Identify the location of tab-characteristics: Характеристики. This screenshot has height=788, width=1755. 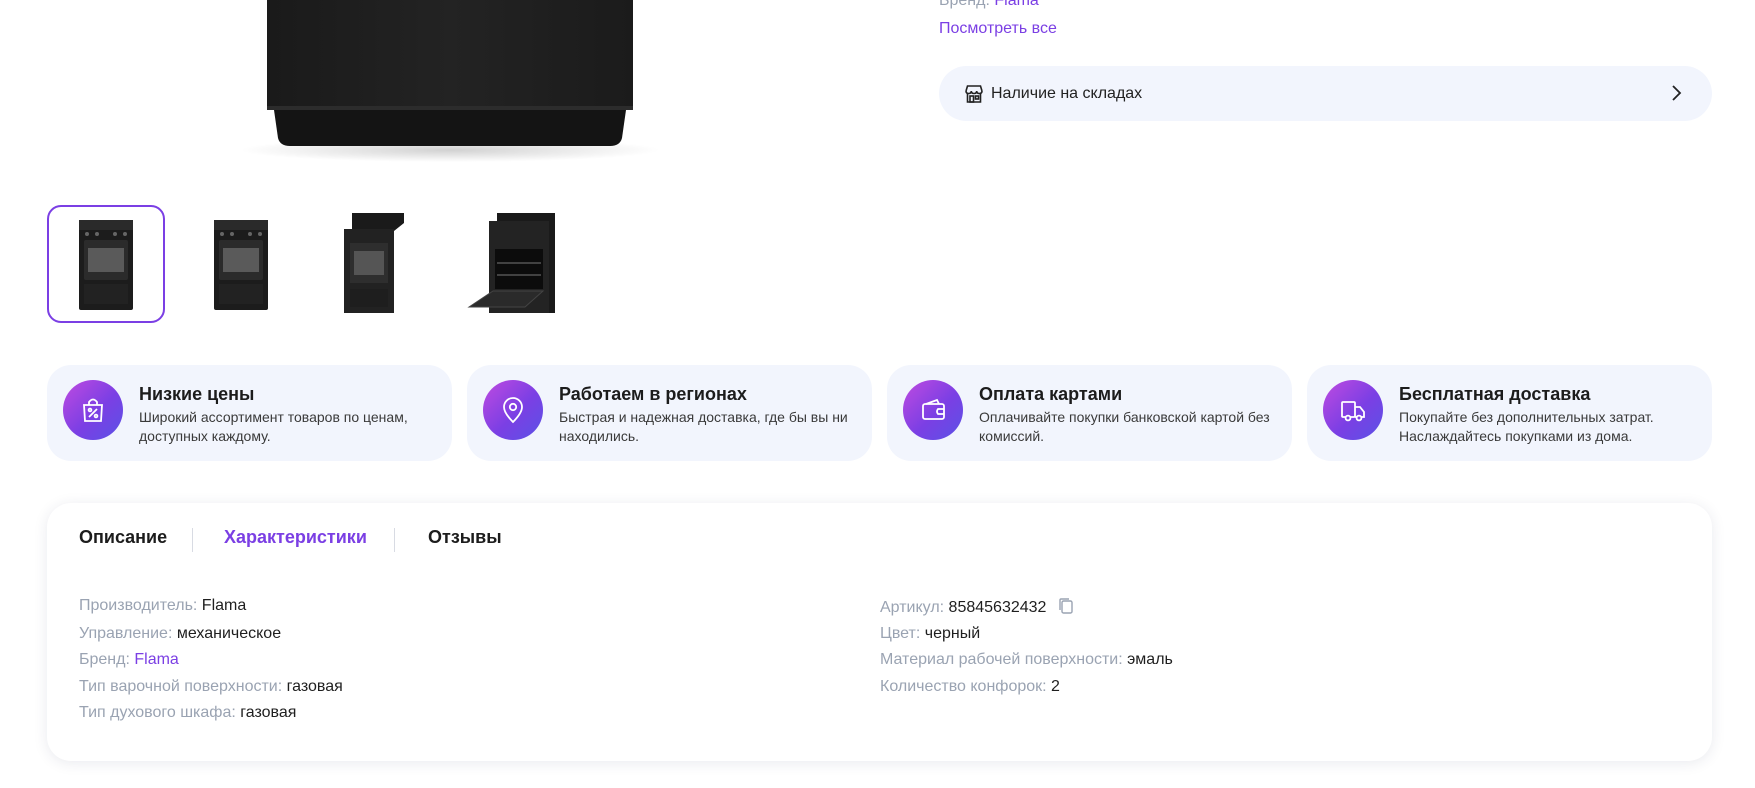
(295, 537).